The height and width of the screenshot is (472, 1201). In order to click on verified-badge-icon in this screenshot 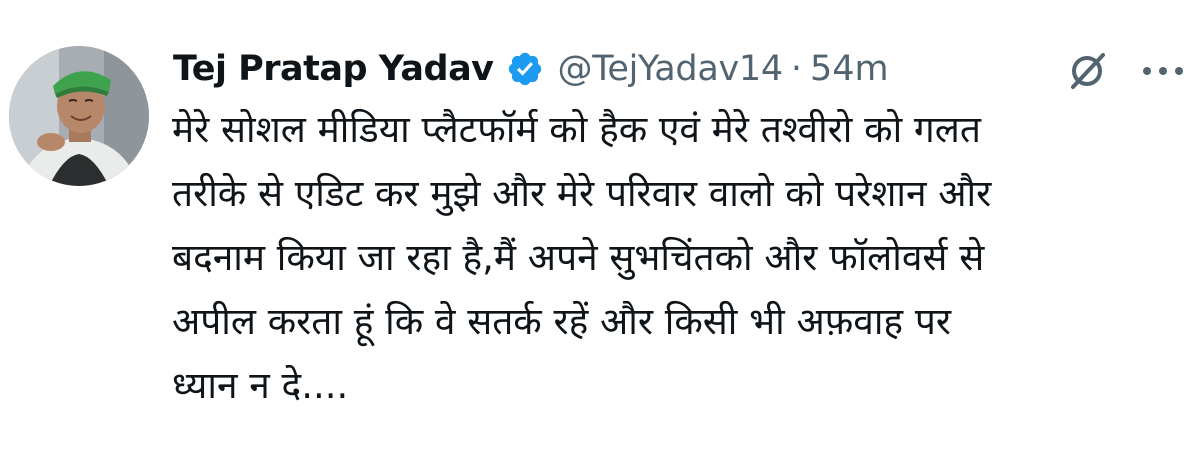, I will do `click(525, 69)`.